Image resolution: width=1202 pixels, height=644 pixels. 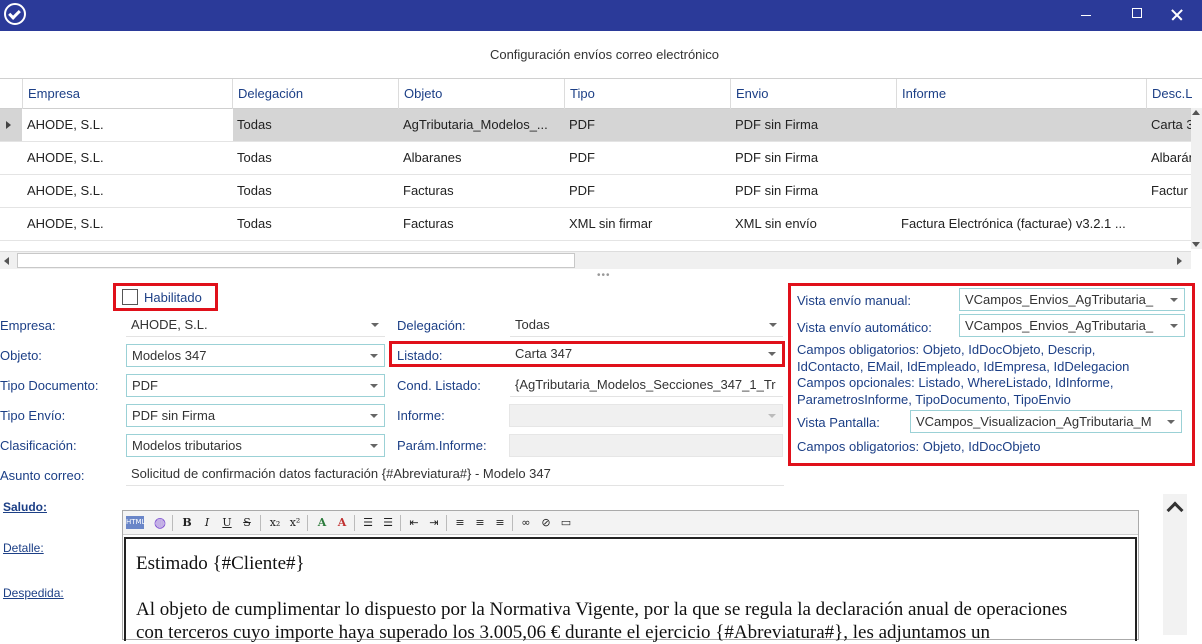 I want to click on maximize-button, so click(x=1136, y=15).